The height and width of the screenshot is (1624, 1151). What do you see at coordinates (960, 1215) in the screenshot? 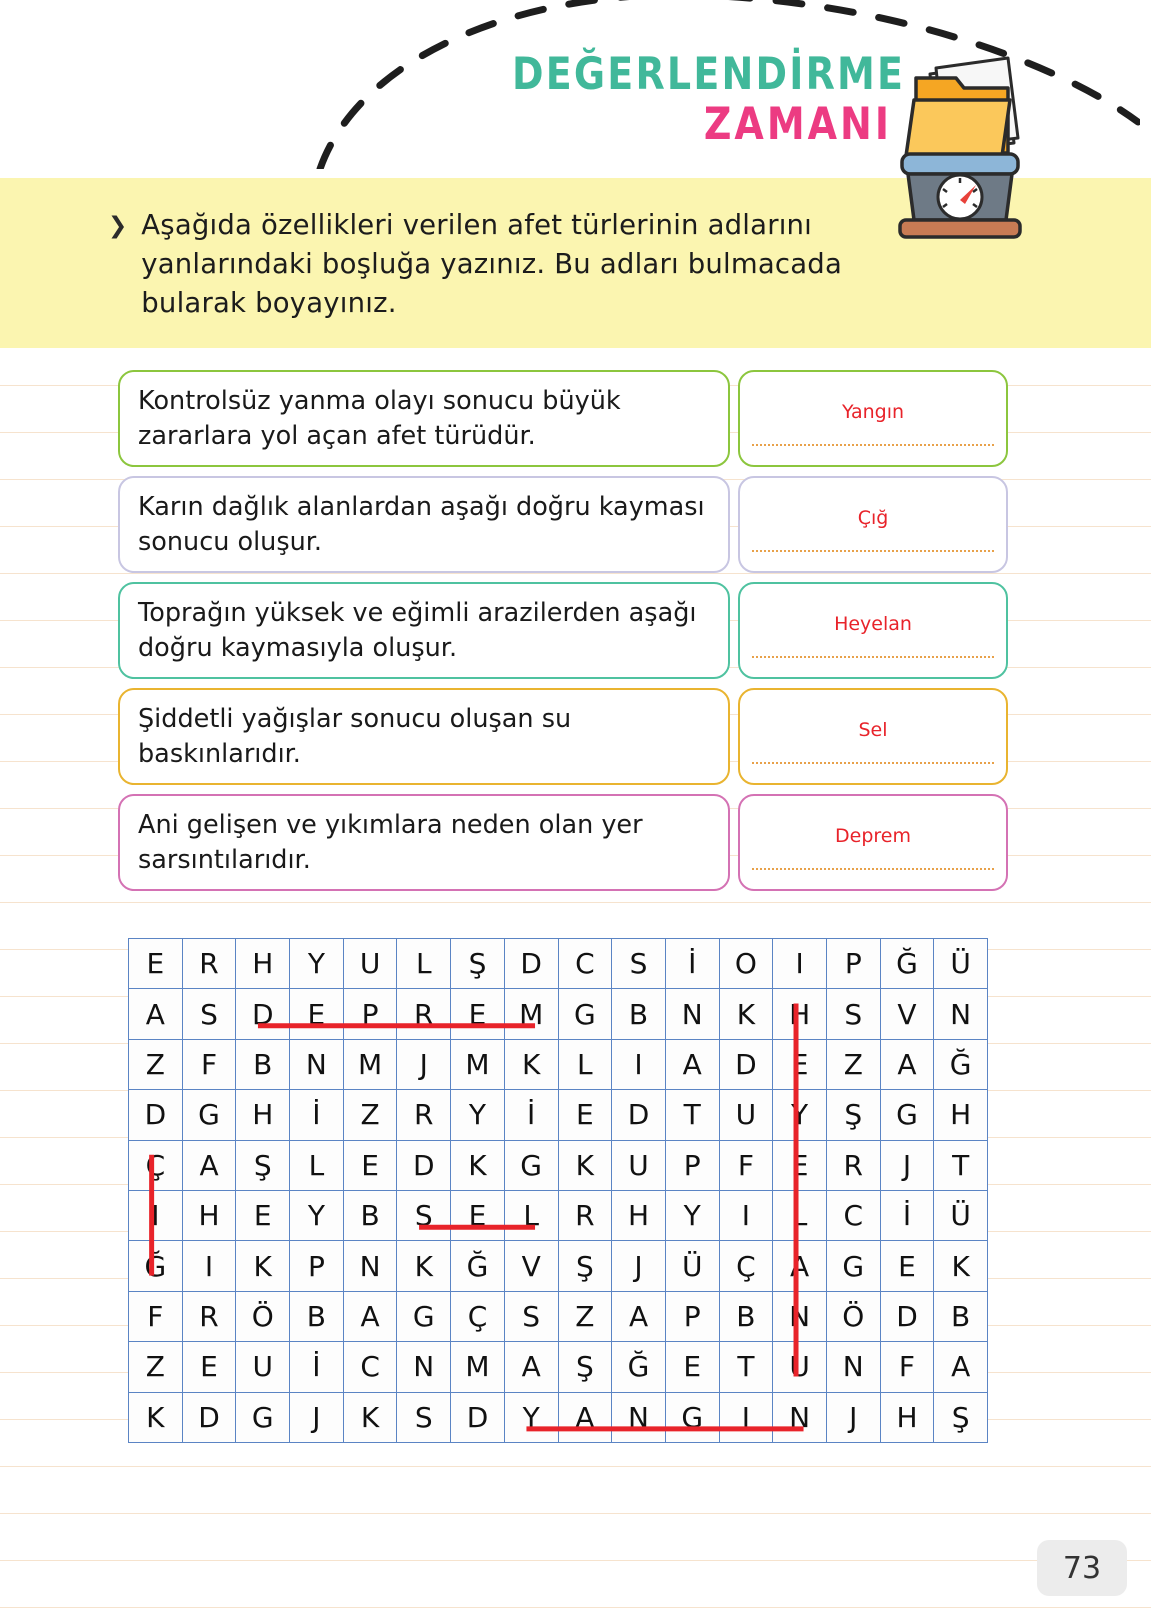
I see `word-search-cell: Ü` at bounding box center [960, 1215].